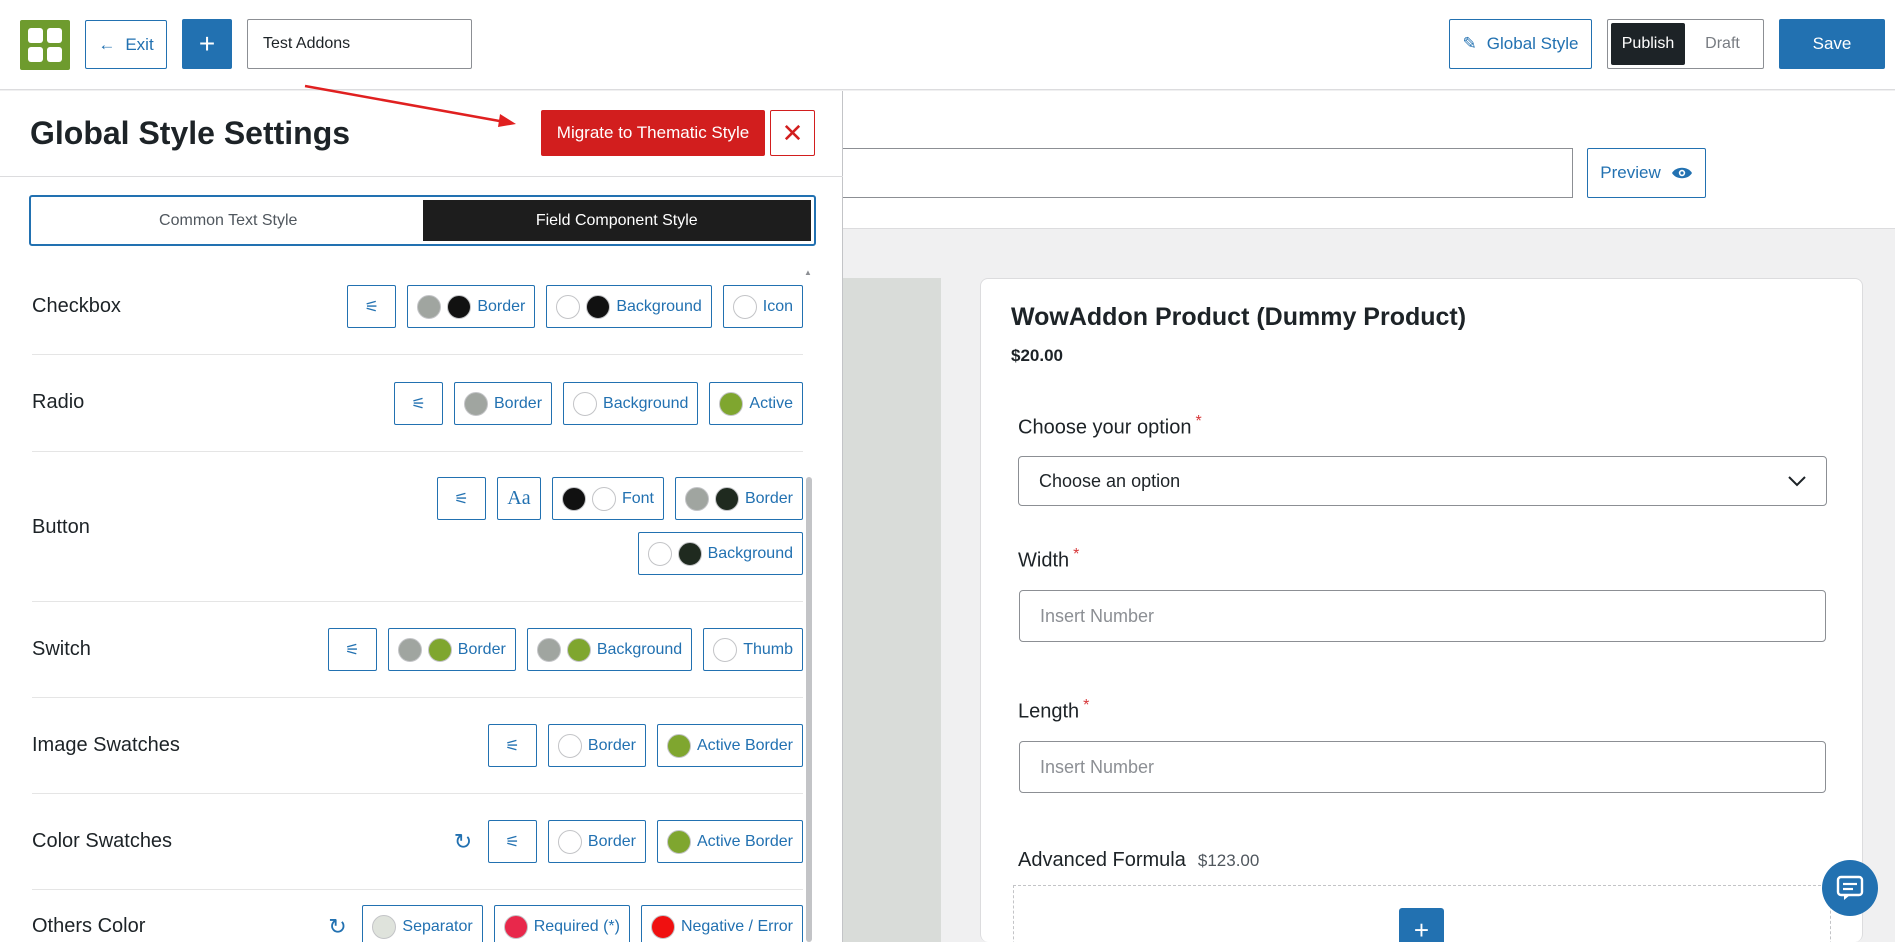 The height and width of the screenshot is (942, 1895). What do you see at coordinates (228, 220) in the screenshot?
I see `tab-common-text-style: Common Text Style` at bounding box center [228, 220].